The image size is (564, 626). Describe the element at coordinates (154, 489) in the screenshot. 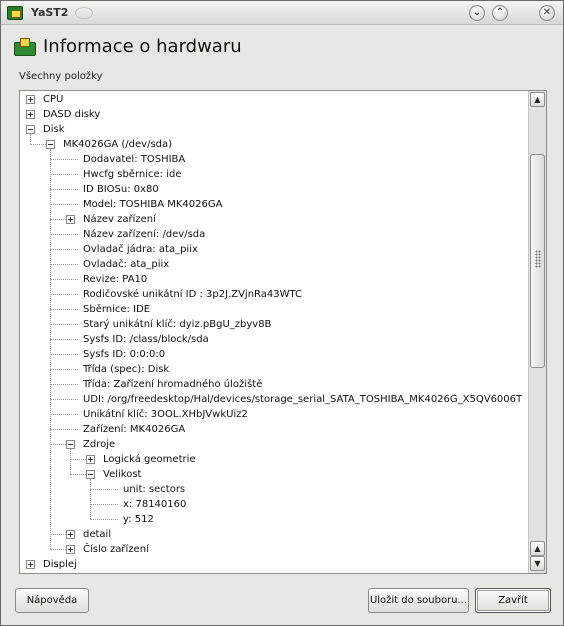

I see `tree-item: unit: sectors` at that location.